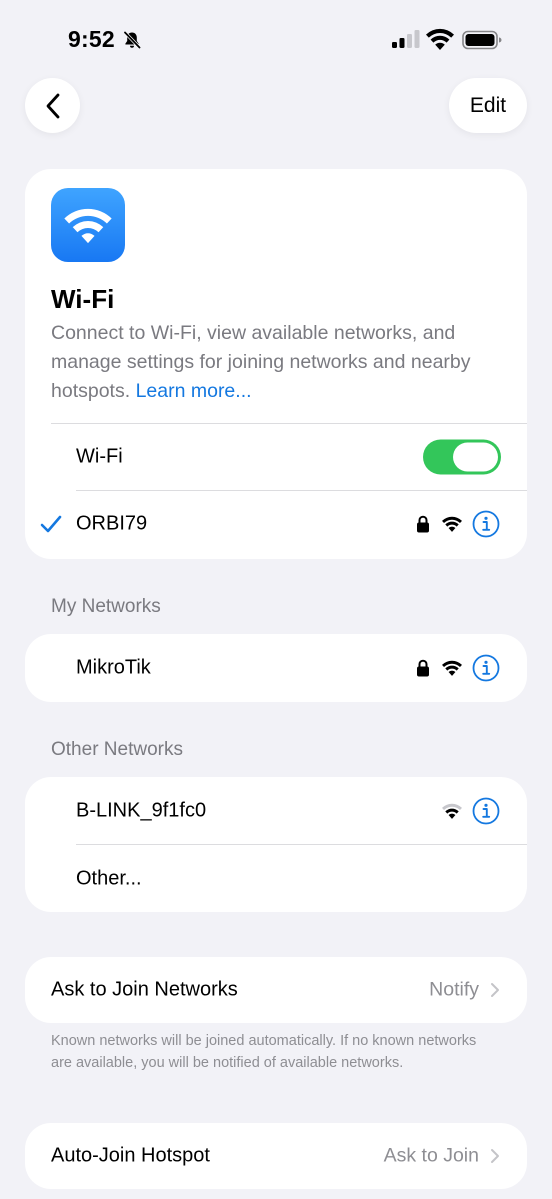 This screenshot has width=552, height=1199. What do you see at coordinates (482, 40) in the screenshot?
I see `battery-icon` at bounding box center [482, 40].